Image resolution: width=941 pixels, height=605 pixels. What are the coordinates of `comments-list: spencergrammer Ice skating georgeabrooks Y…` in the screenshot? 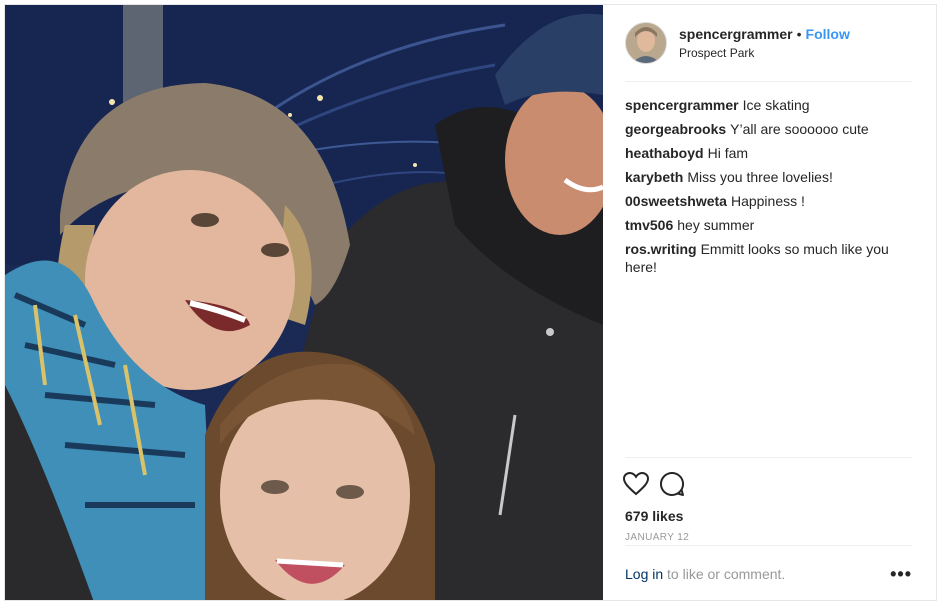 It's located at (768, 179).